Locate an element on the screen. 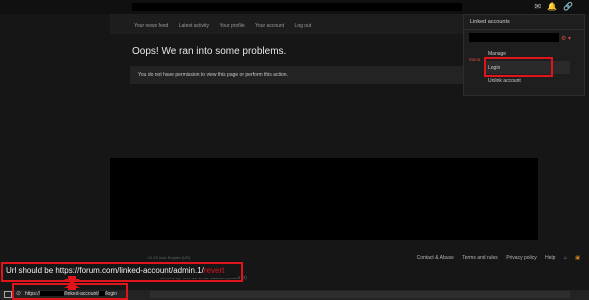 This screenshot has height=300, width=589. bell-icon: 🔔 is located at coordinates (555, 6).